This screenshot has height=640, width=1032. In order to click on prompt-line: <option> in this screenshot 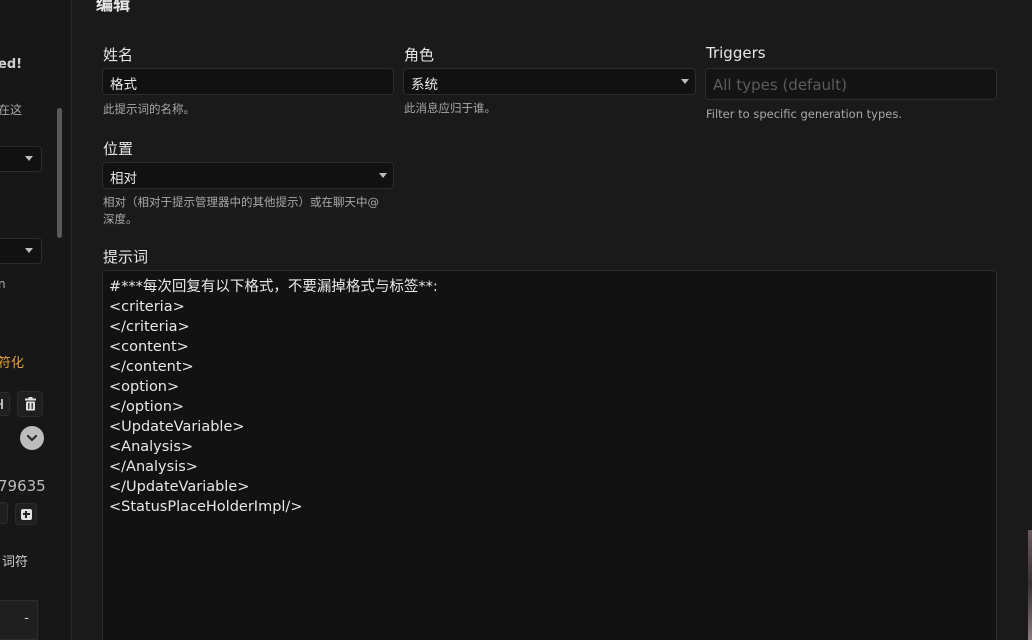, I will do `click(144, 387)`.